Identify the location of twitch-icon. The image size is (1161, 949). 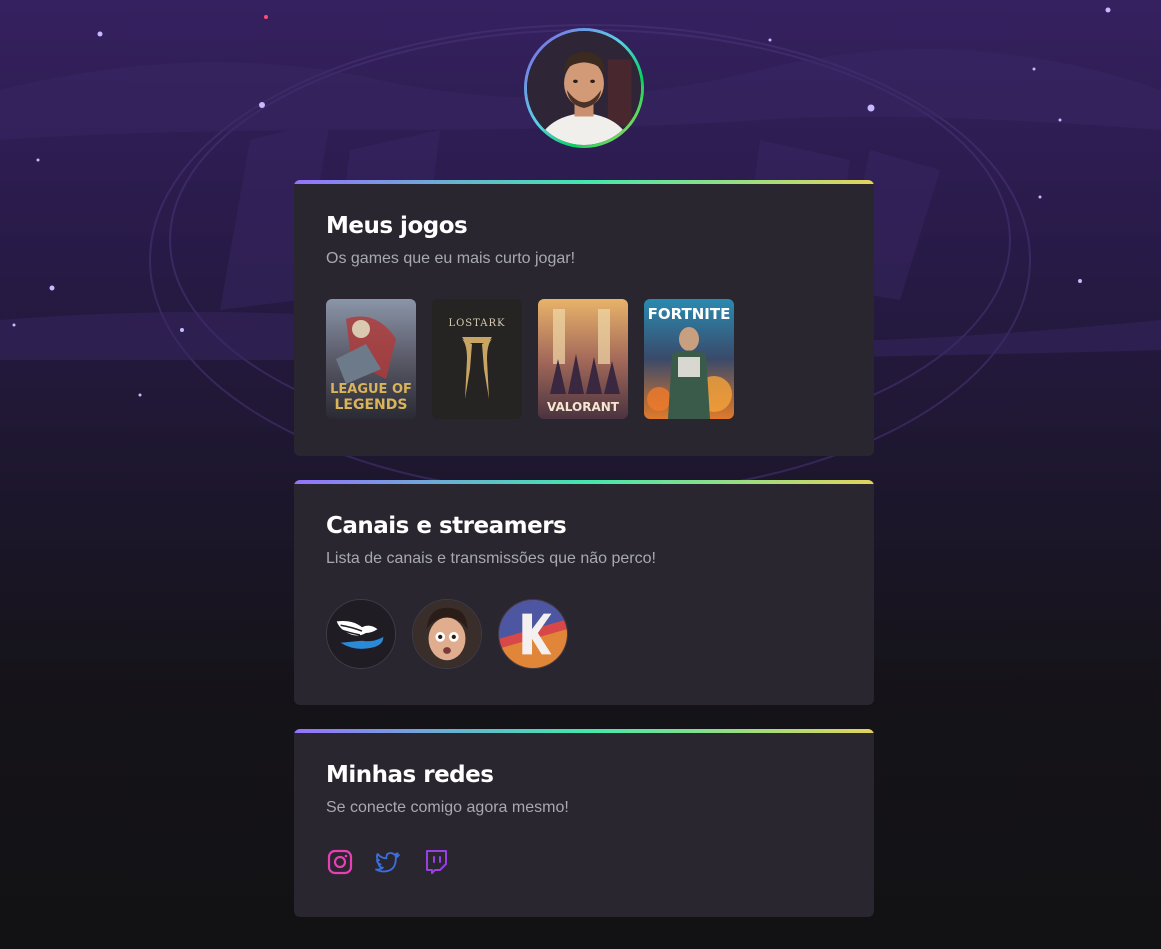
(436, 862).